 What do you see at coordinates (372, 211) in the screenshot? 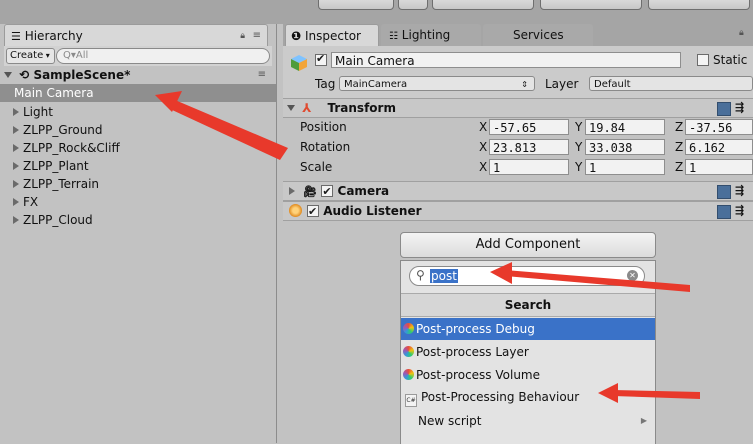
I see `component-title: Audio Listener` at bounding box center [372, 211].